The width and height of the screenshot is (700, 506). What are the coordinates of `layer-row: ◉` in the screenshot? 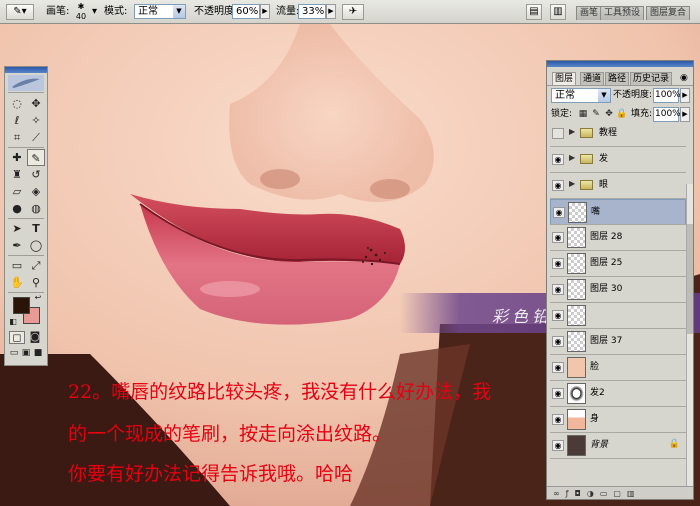 It's located at (618, 316).